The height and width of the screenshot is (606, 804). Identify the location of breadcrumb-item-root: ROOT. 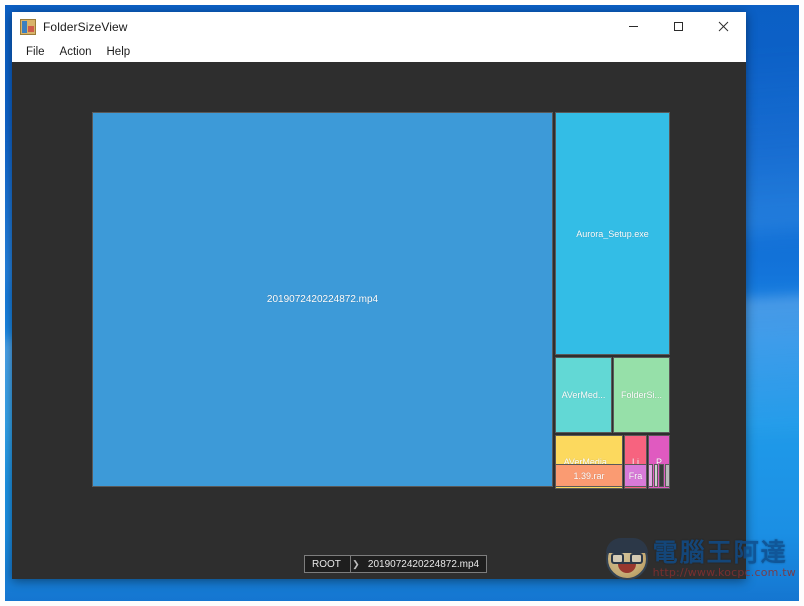
(328, 564).